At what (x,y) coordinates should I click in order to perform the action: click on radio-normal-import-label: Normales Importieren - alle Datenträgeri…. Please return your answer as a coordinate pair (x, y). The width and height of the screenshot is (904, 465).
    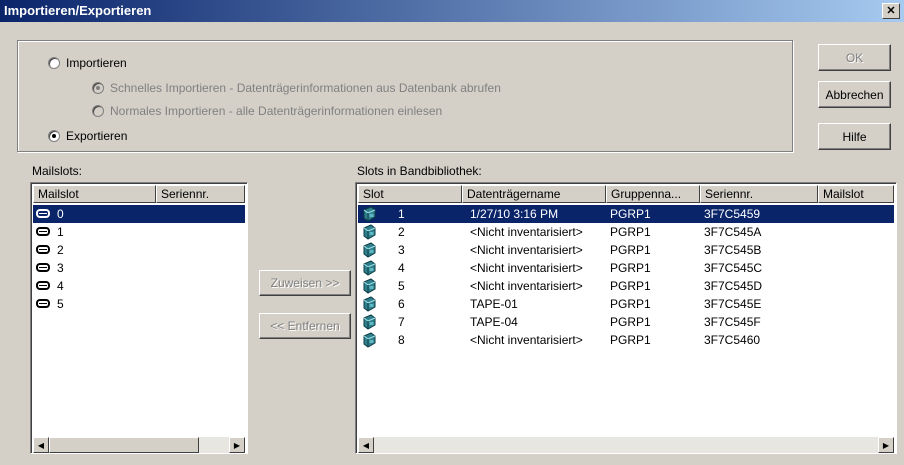
    Looking at the image, I should click on (276, 111).